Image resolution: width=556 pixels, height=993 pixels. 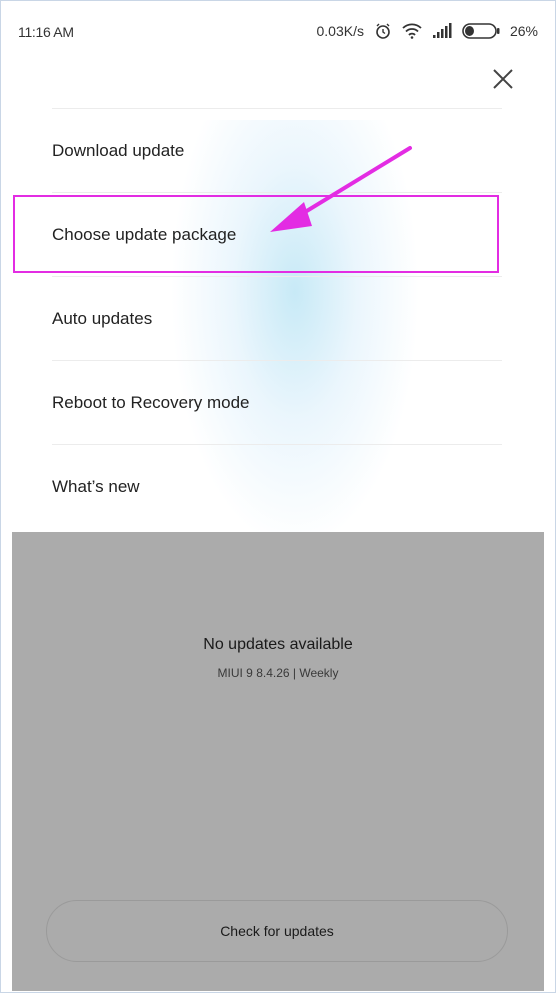 I want to click on menu-item-reboot-recovery: Reboot to Recovery mode, so click(x=277, y=402).